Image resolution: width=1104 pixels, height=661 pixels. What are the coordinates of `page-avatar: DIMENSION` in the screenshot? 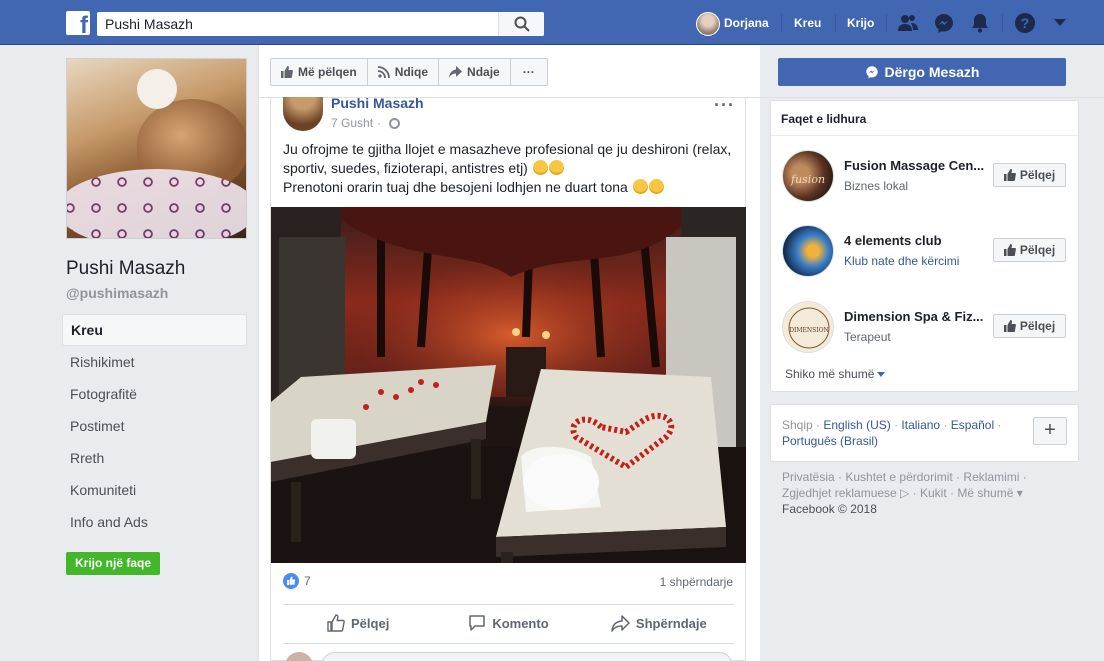 It's located at (808, 327).